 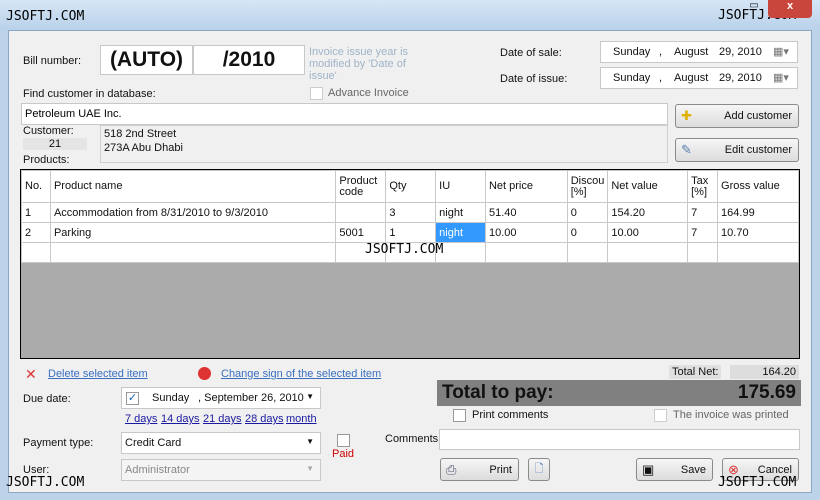 What do you see at coordinates (619, 393) in the screenshot?
I see `total-to-pay-panel: Total to pay: 175.69` at bounding box center [619, 393].